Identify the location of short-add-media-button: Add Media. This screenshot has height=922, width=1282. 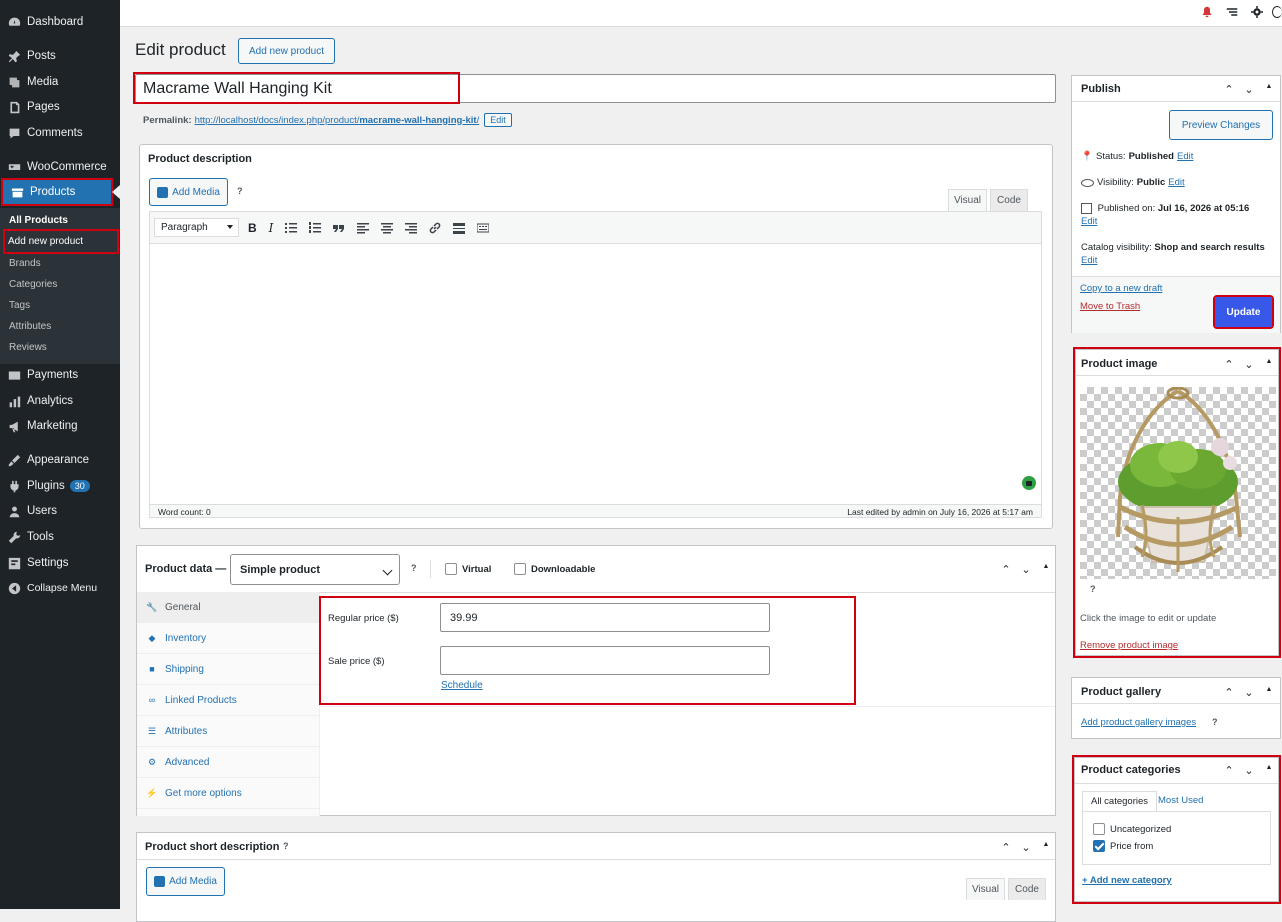
(185, 881).